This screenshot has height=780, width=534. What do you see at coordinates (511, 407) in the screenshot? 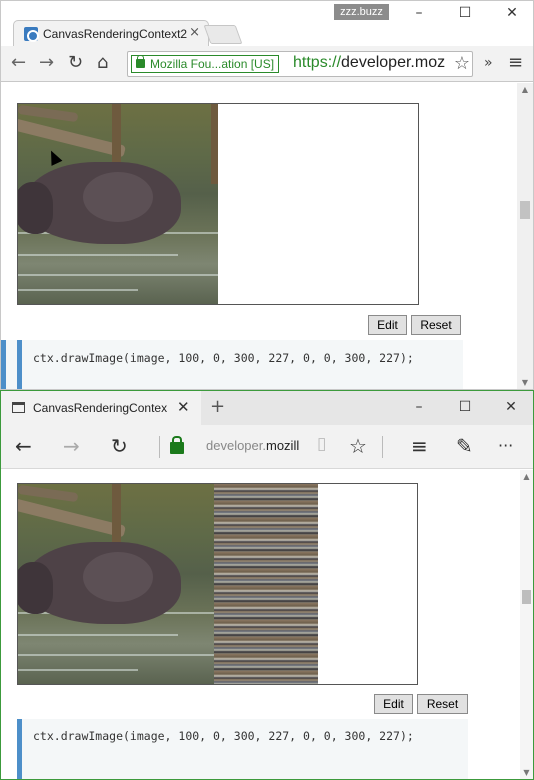
I see `edge-close-button: ✕` at bounding box center [511, 407].